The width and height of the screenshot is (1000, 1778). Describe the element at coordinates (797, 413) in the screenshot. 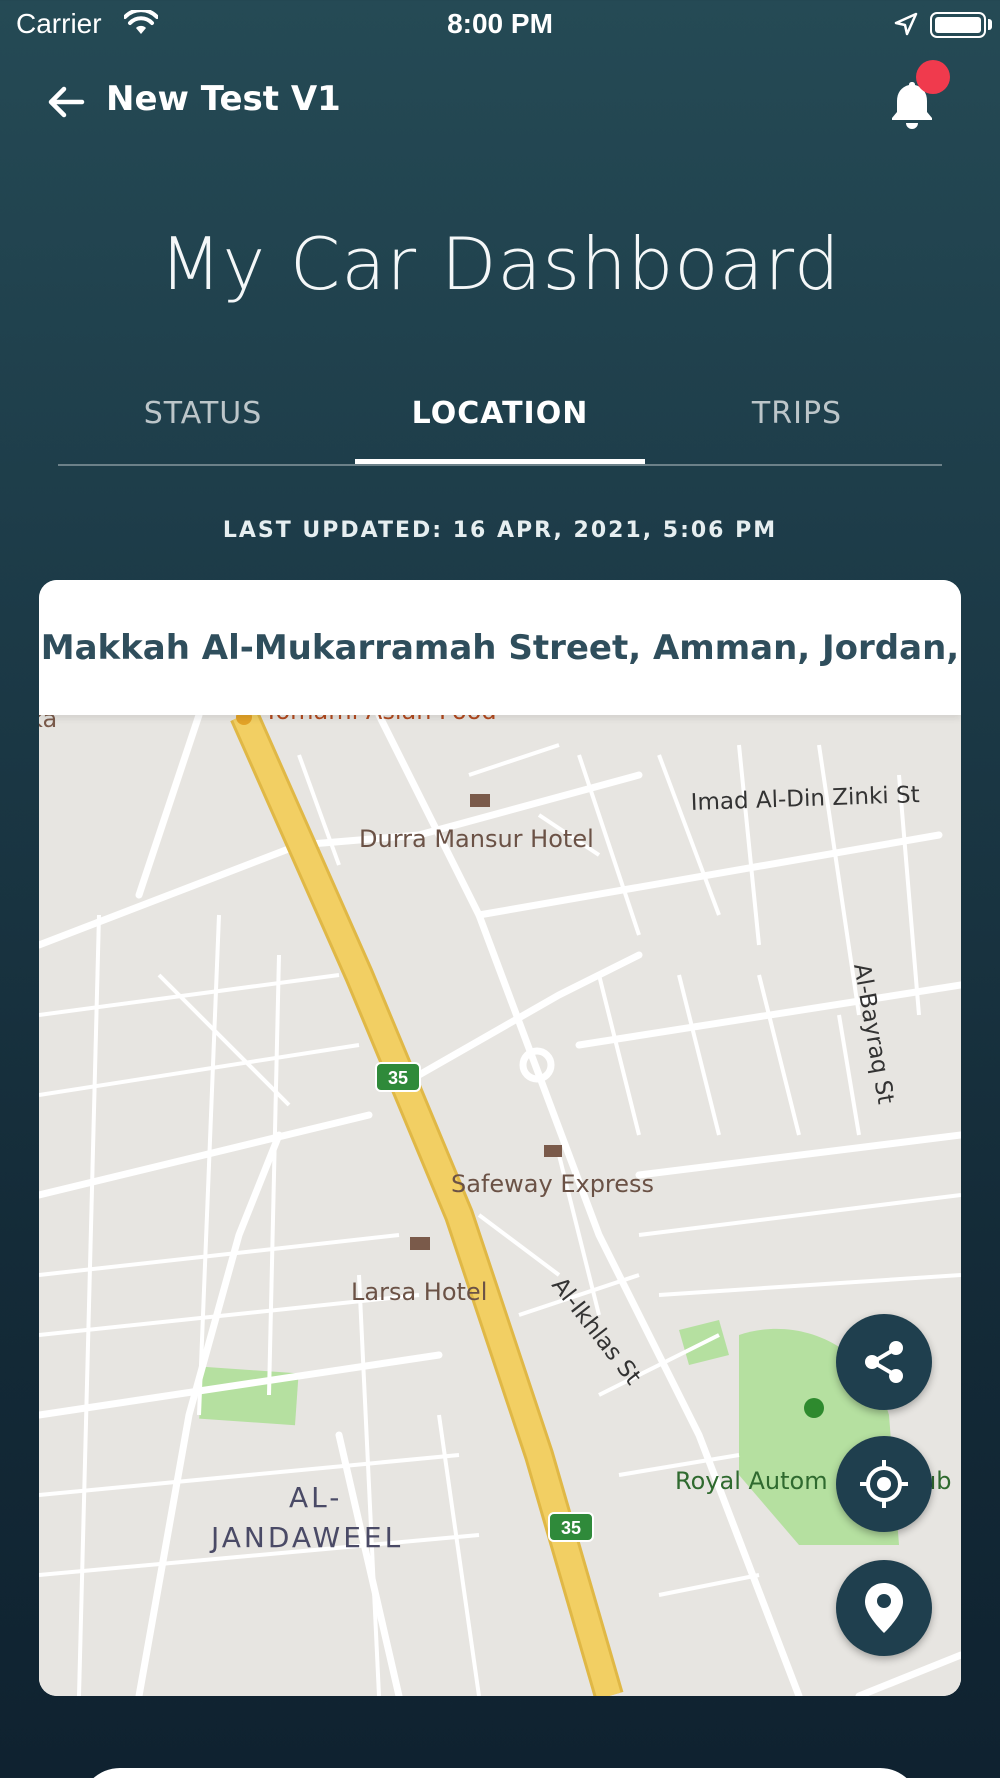

I see `tab-trips: TRIPS` at that location.